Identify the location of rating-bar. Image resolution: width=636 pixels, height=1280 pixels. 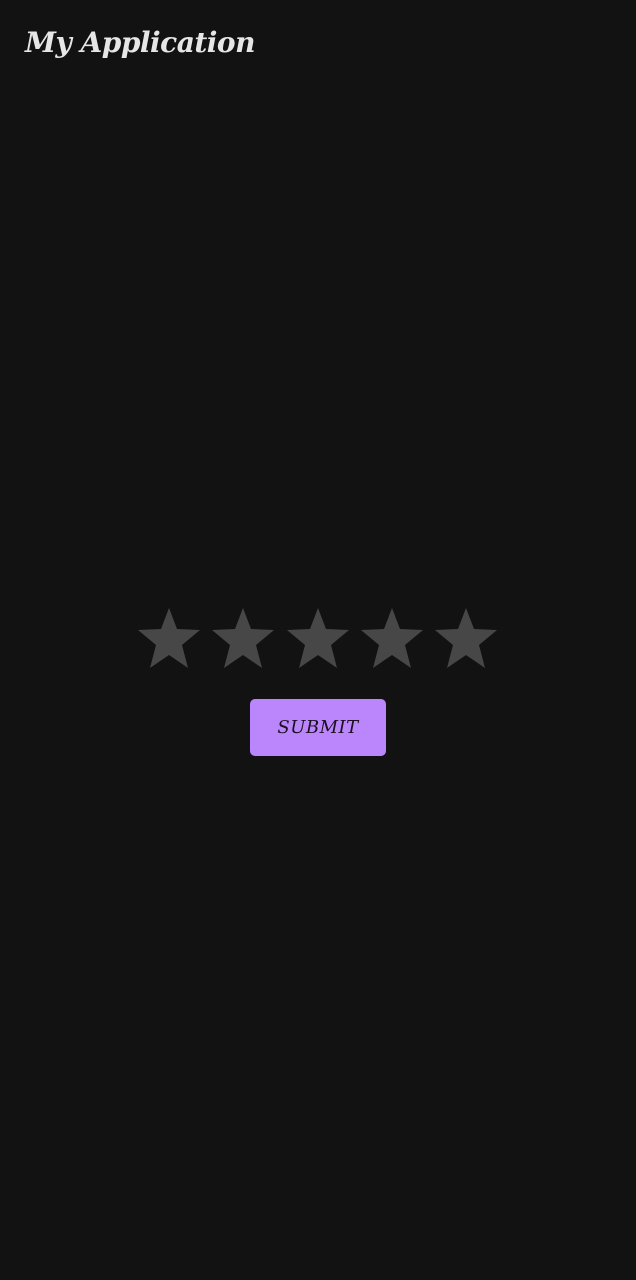
(318, 638).